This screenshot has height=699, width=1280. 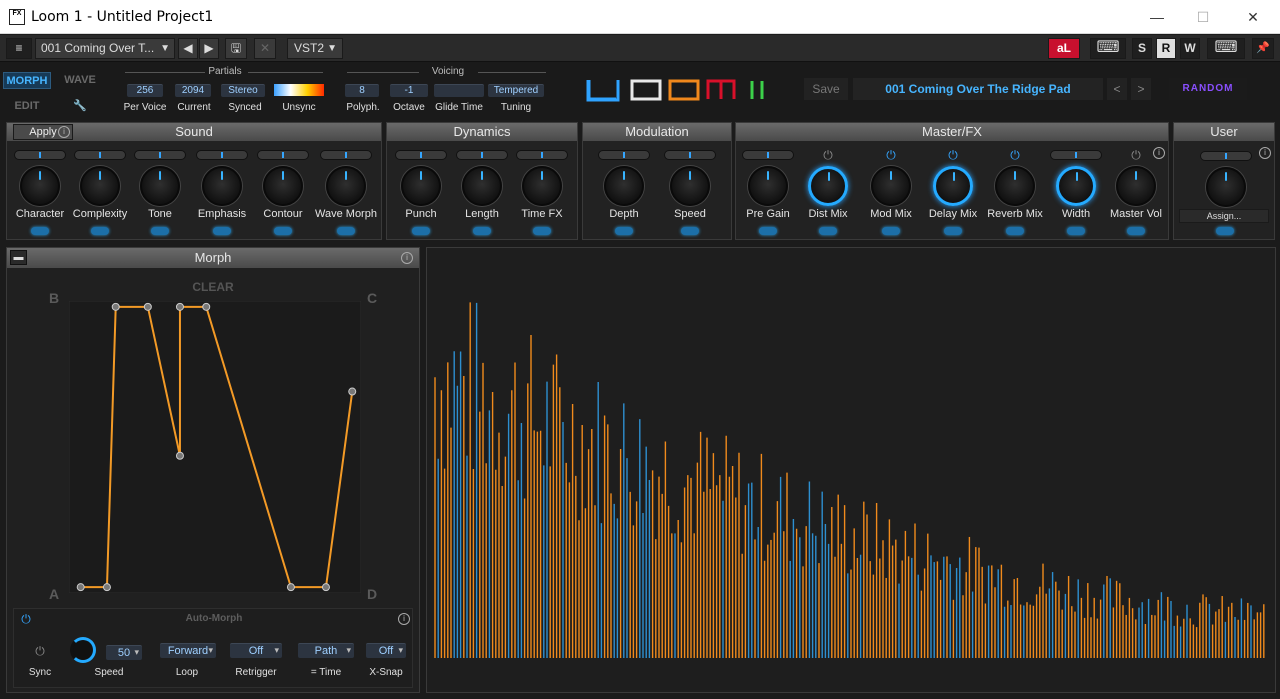 What do you see at coordinates (243, 90) in the screenshot?
I see `synced-field: Stereo` at bounding box center [243, 90].